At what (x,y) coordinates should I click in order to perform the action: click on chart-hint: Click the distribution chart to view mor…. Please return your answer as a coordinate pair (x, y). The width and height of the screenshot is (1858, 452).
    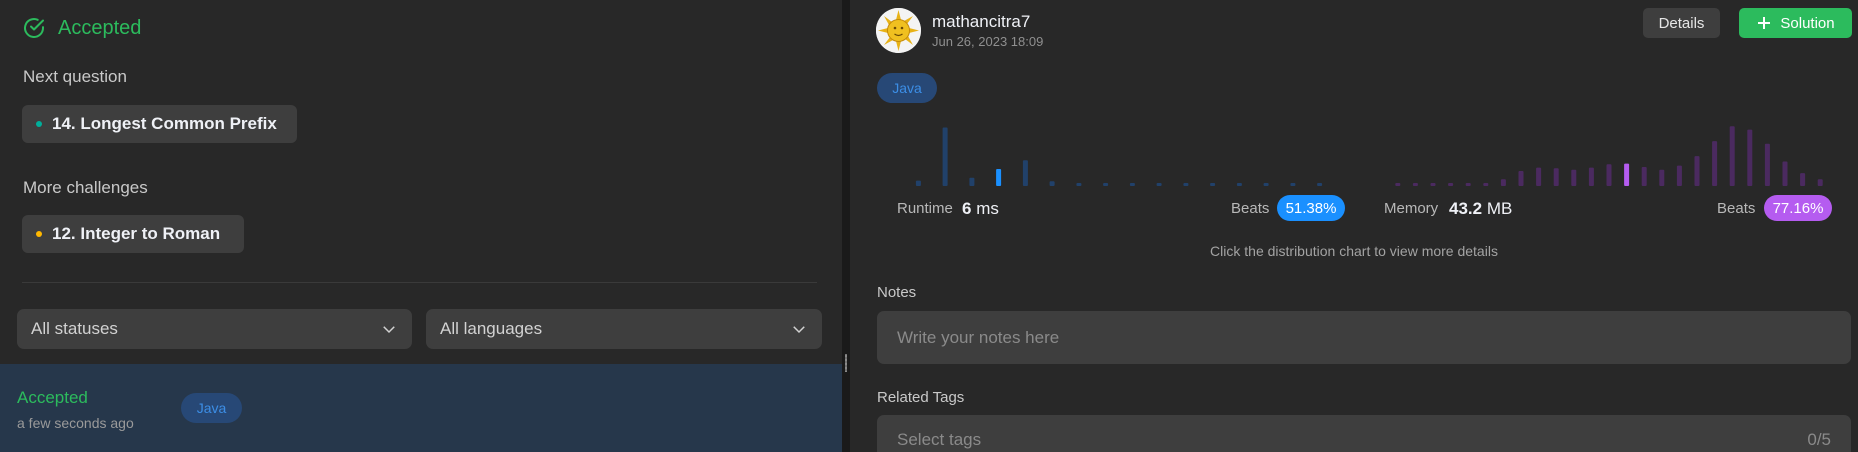
    Looking at the image, I should click on (1354, 251).